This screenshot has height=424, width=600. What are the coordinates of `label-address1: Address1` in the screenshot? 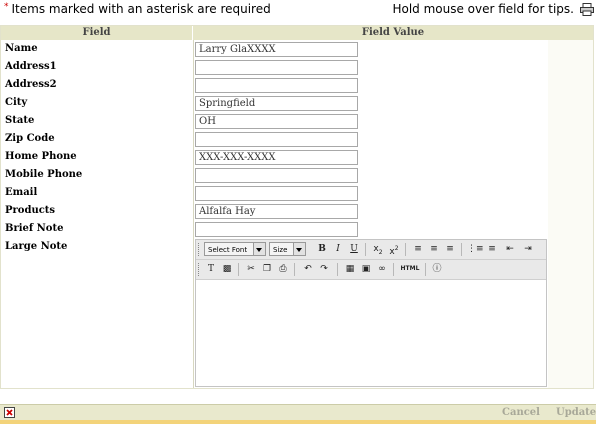 It's located at (31, 66).